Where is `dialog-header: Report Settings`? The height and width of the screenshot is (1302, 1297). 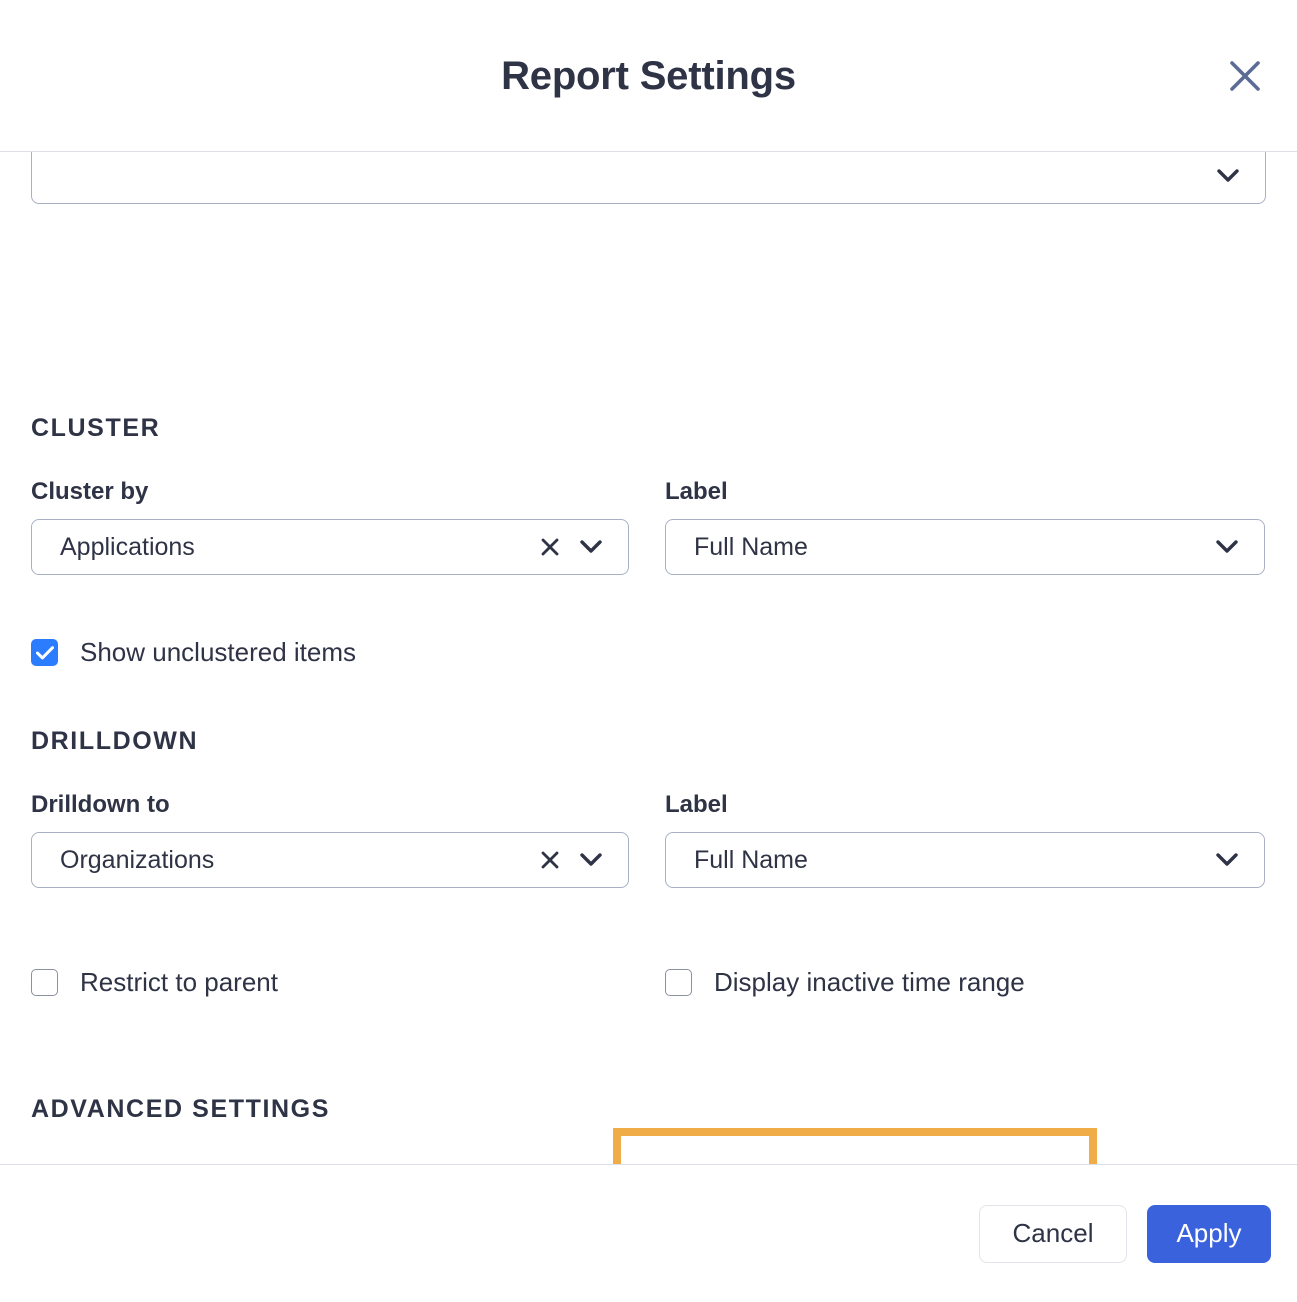
dialog-header: Report Settings is located at coordinates (648, 76).